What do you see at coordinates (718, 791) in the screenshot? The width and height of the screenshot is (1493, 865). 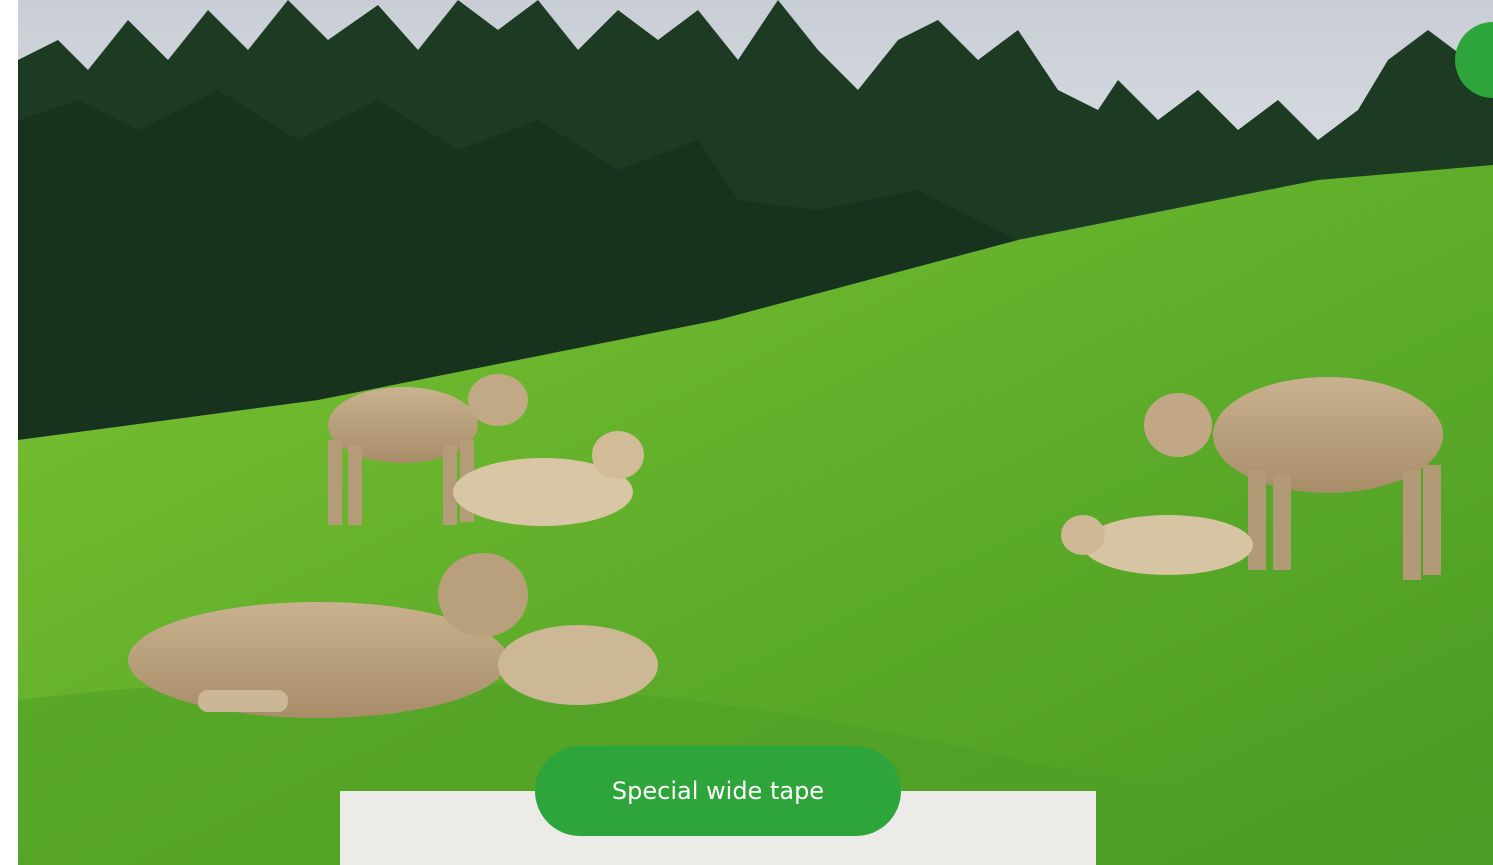 I see `special-wide-tape-button: Special wide tape` at bounding box center [718, 791].